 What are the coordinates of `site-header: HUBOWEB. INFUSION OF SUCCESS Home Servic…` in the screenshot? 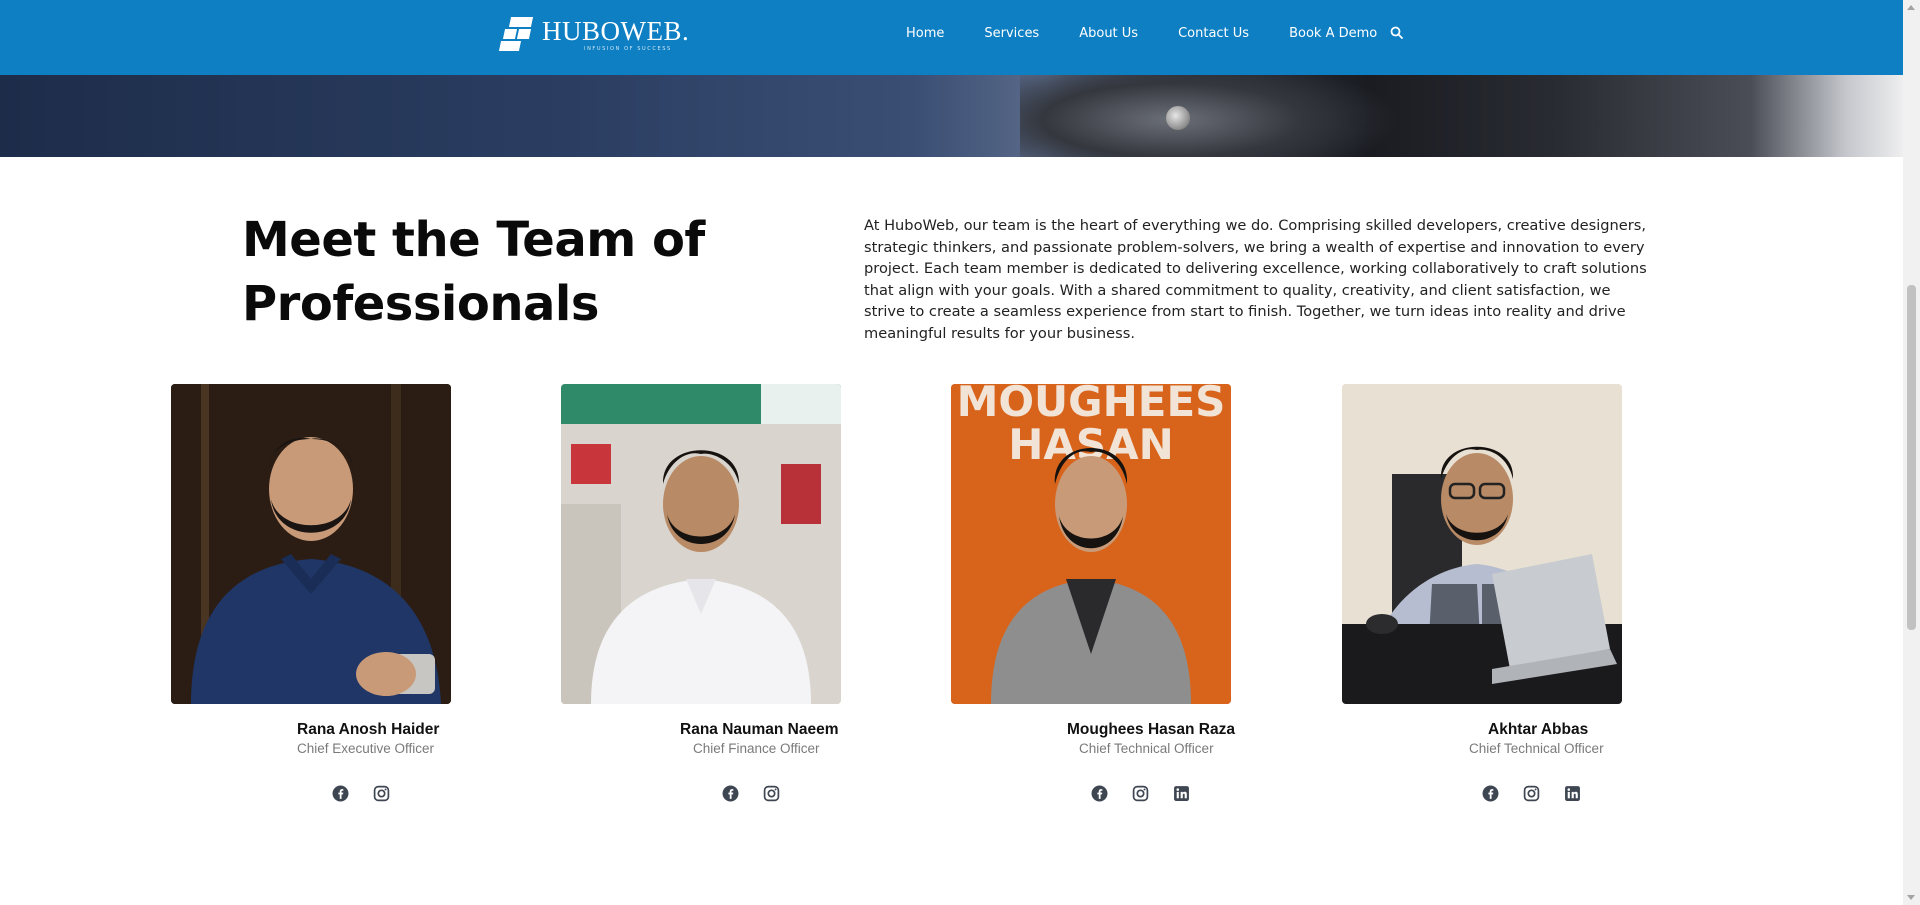 It's located at (951, 37).